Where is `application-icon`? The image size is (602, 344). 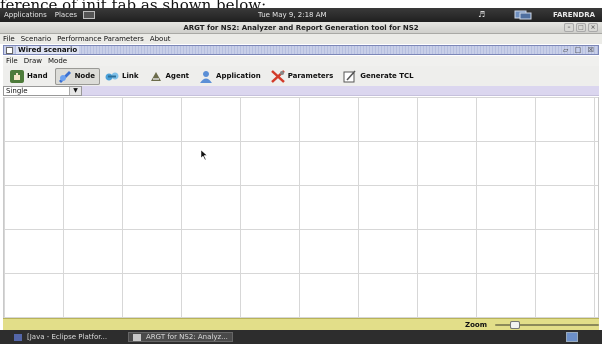
application-icon is located at coordinates (206, 76).